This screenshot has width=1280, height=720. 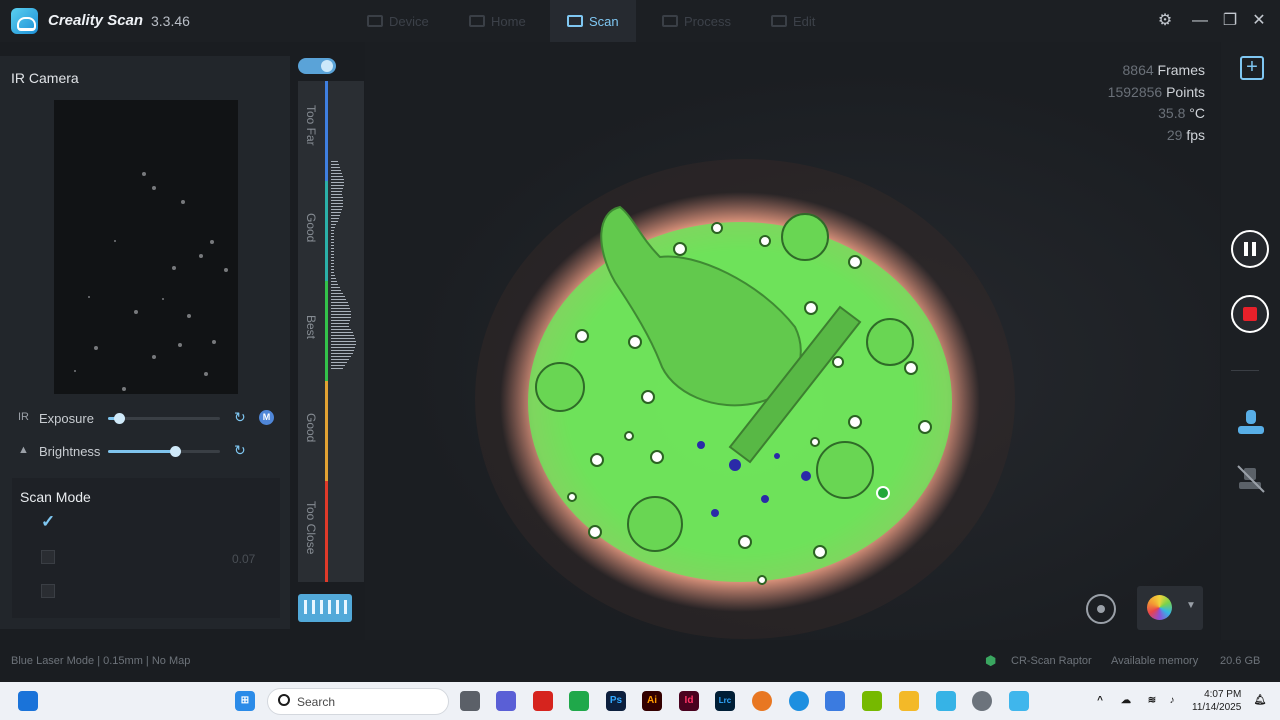 What do you see at coordinates (543, 701) in the screenshot?
I see `acrobat-icon` at bounding box center [543, 701].